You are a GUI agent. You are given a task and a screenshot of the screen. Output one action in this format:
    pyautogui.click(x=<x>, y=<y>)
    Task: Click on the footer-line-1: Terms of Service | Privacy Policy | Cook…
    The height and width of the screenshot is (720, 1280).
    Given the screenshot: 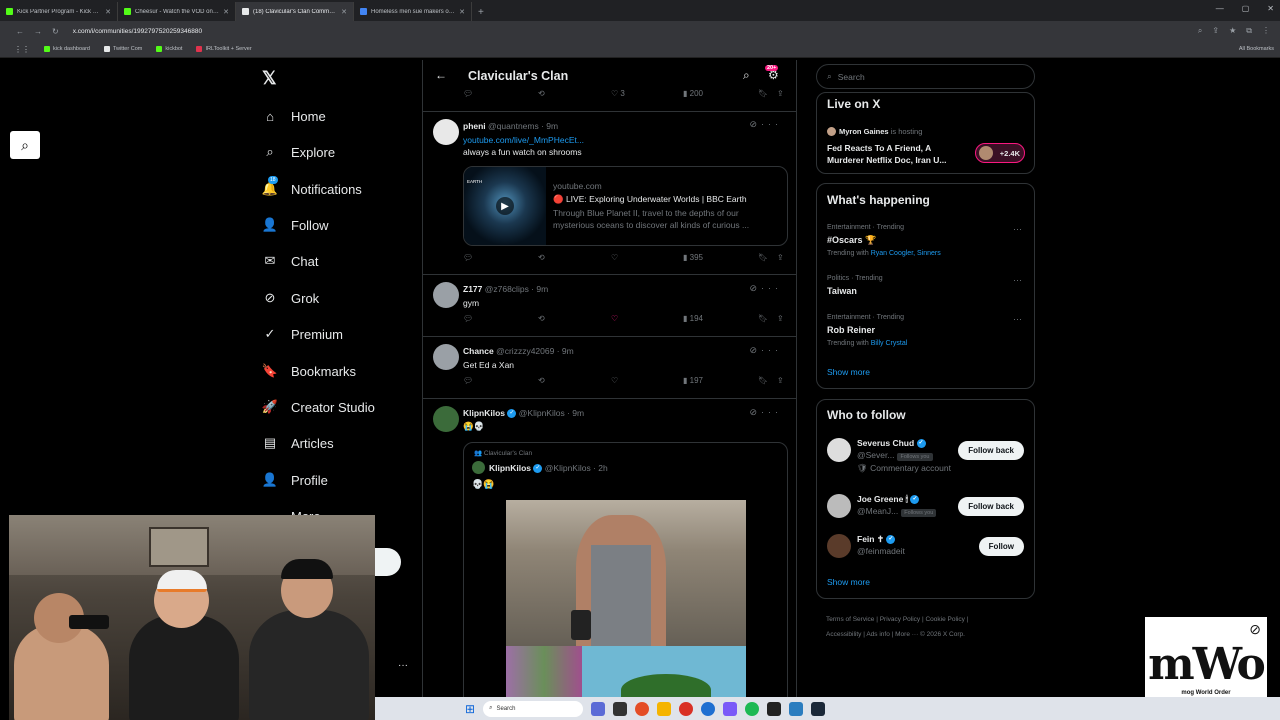 What is the action you would take?
    pyautogui.click(x=926, y=619)
    